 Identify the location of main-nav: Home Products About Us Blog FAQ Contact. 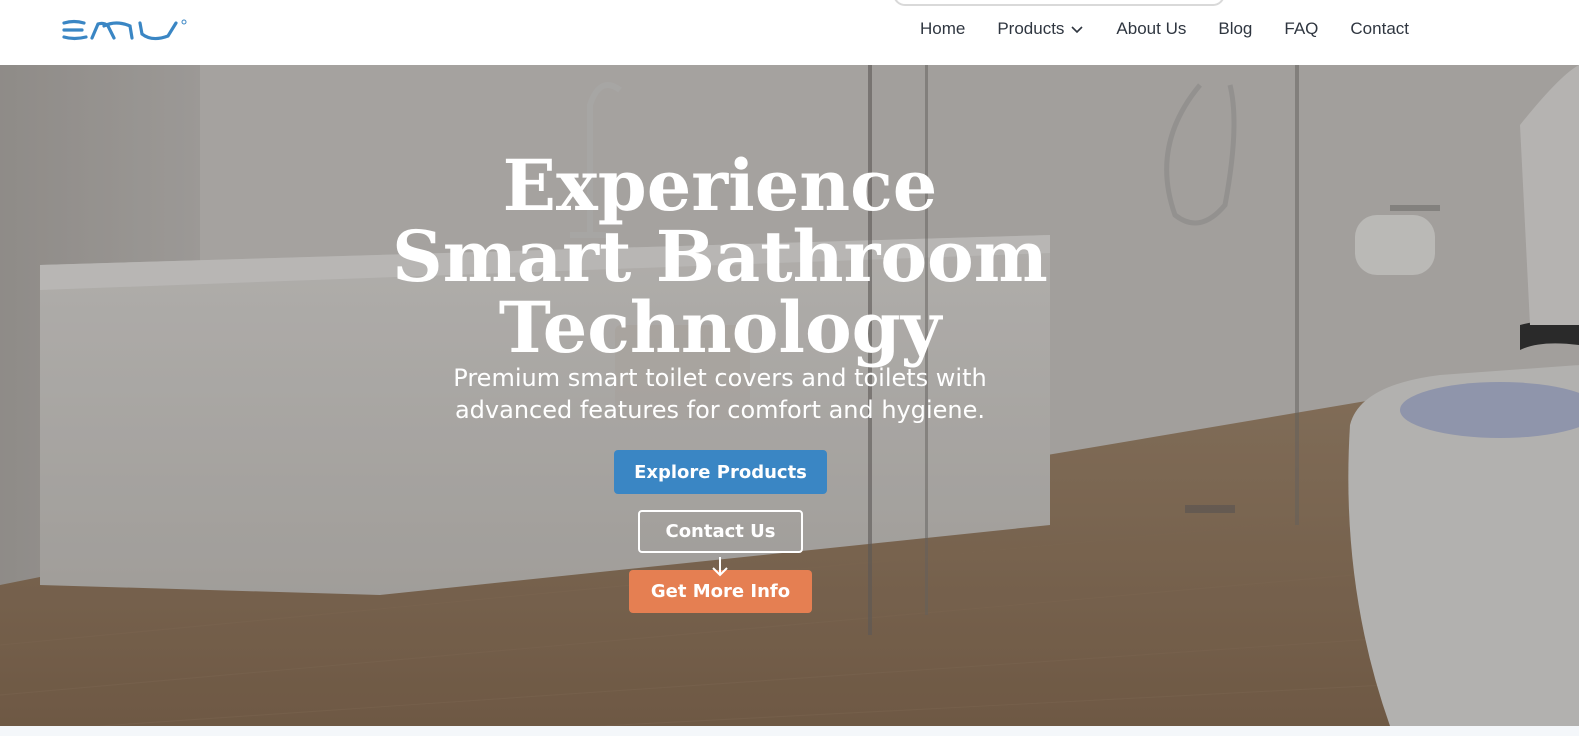
(1164, 29).